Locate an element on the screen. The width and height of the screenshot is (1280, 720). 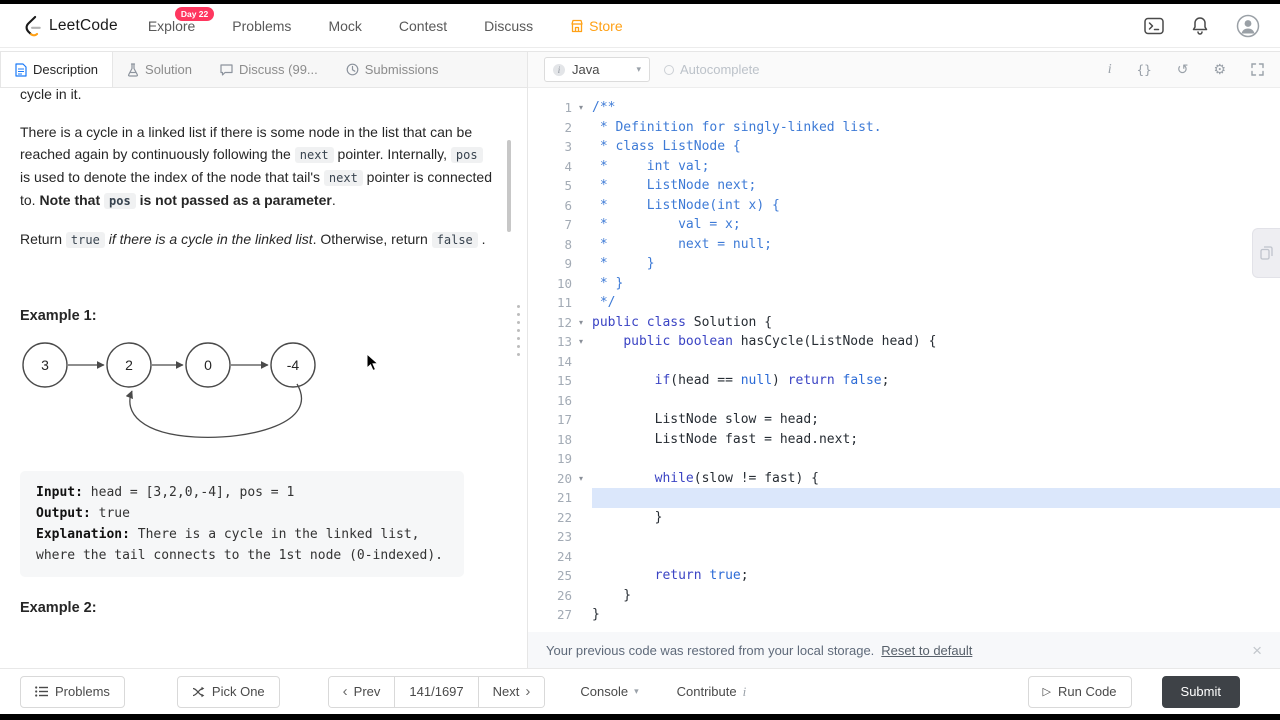
pick-one-button: Pick One is located at coordinates (228, 691).